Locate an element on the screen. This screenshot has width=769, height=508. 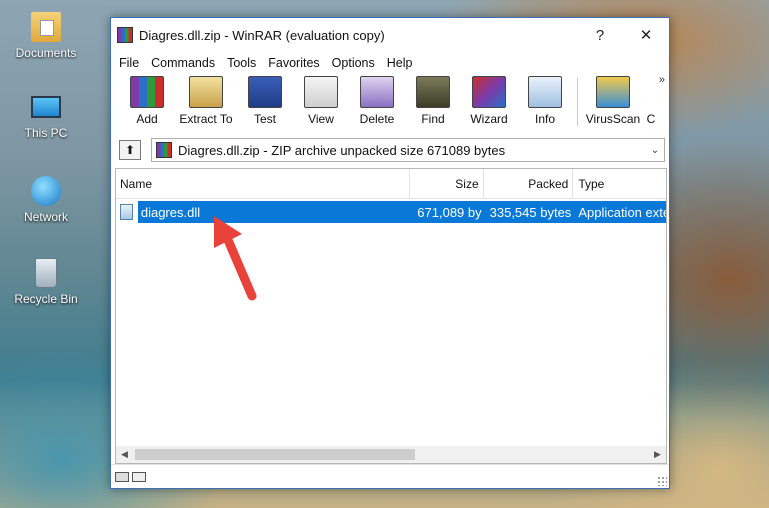
recycle-bin-icon is located at coordinates (46, 273).